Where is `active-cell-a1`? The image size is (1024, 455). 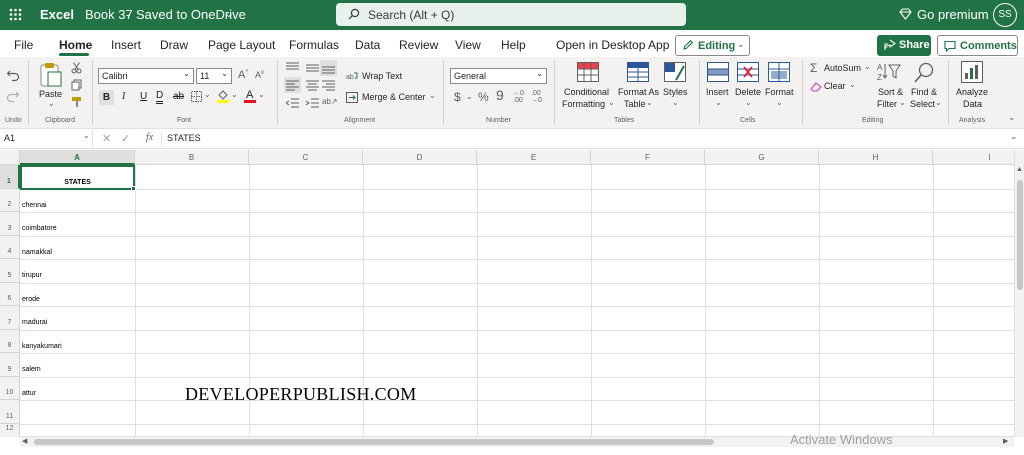
active-cell-a1 is located at coordinates (77, 177).